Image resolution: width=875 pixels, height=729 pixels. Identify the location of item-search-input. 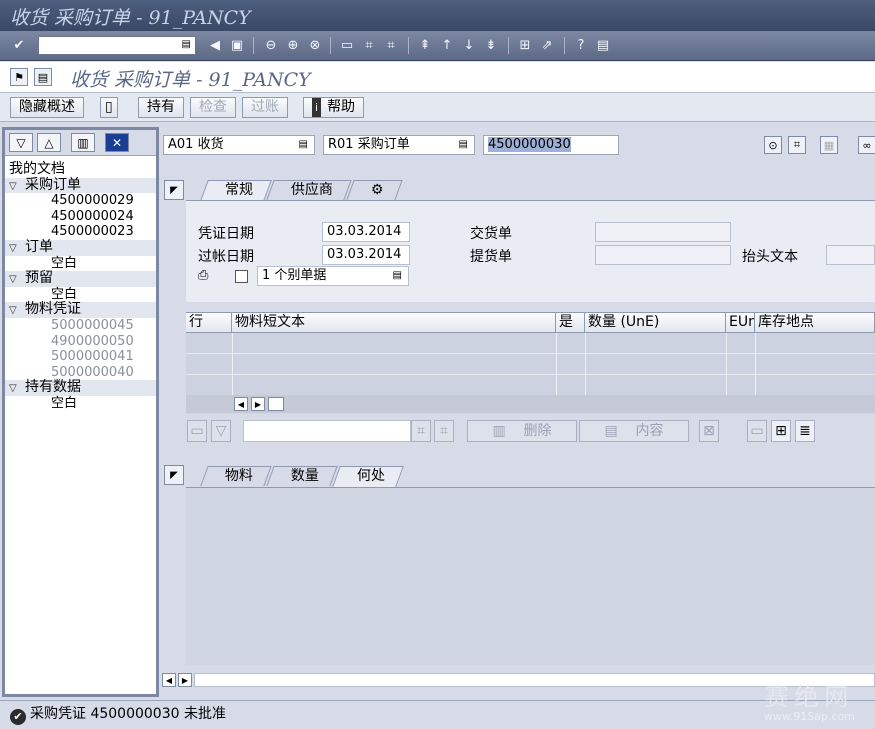
(327, 431).